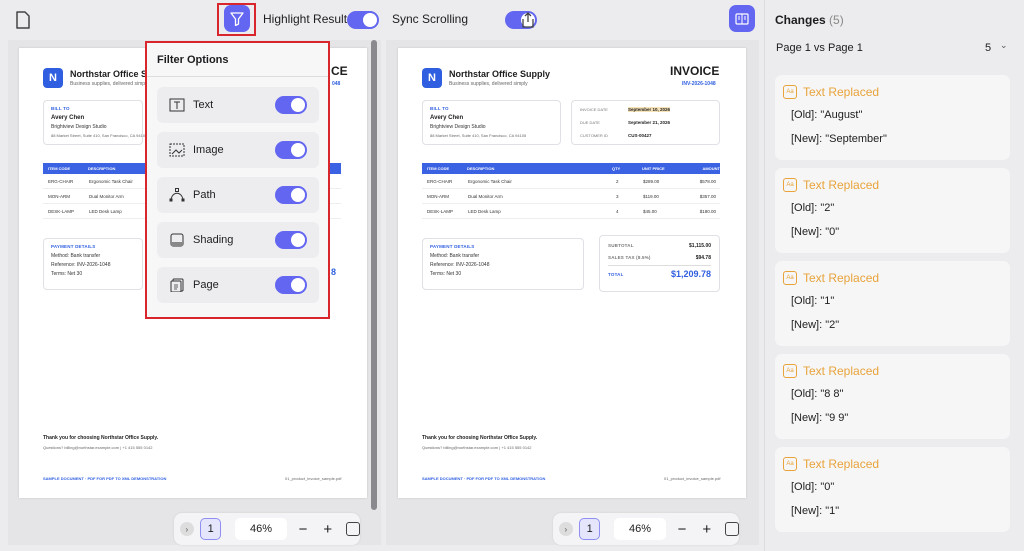 The width and height of the screenshot is (1024, 551). I want to click on table-row: DESK-LAMP LED Desk Lamp 4 $45.00 $180.00, so click(571, 211).